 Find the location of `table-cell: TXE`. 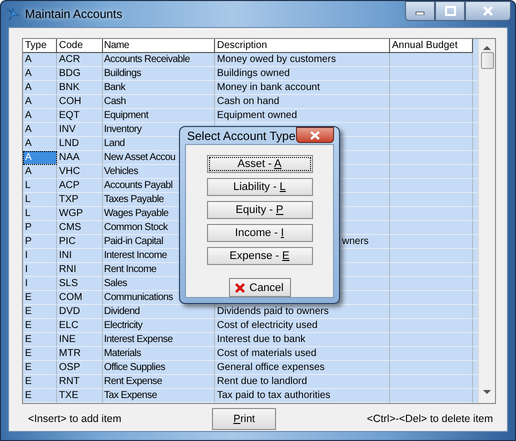

table-cell: TXE is located at coordinates (80, 396).